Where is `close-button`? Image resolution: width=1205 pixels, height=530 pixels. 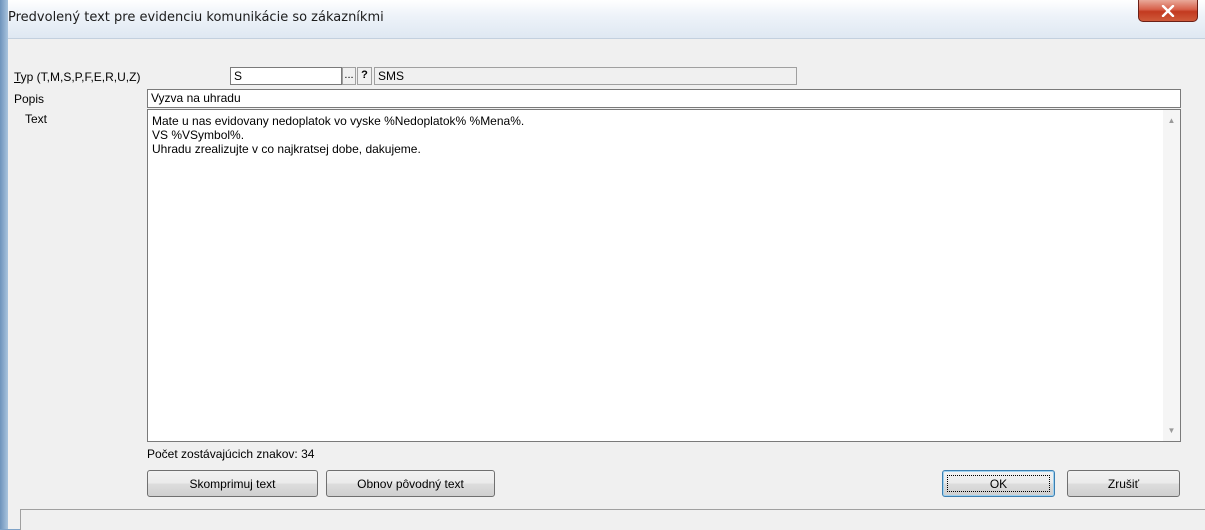 close-button is located at coordinates (1168, 11).